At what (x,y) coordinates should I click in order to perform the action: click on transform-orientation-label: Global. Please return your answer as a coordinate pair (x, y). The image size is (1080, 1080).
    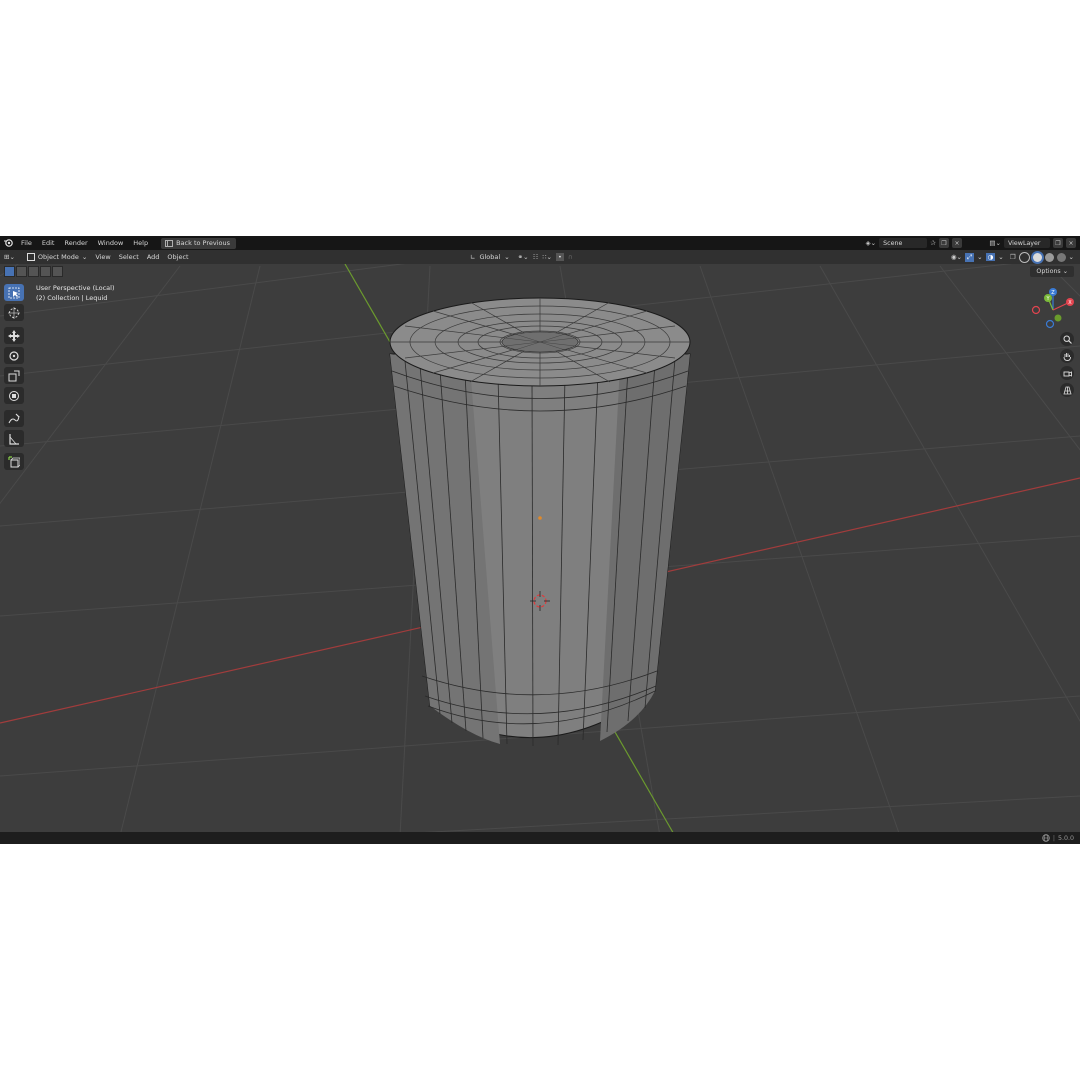
    Looking at the image, I should click on (489, 257).